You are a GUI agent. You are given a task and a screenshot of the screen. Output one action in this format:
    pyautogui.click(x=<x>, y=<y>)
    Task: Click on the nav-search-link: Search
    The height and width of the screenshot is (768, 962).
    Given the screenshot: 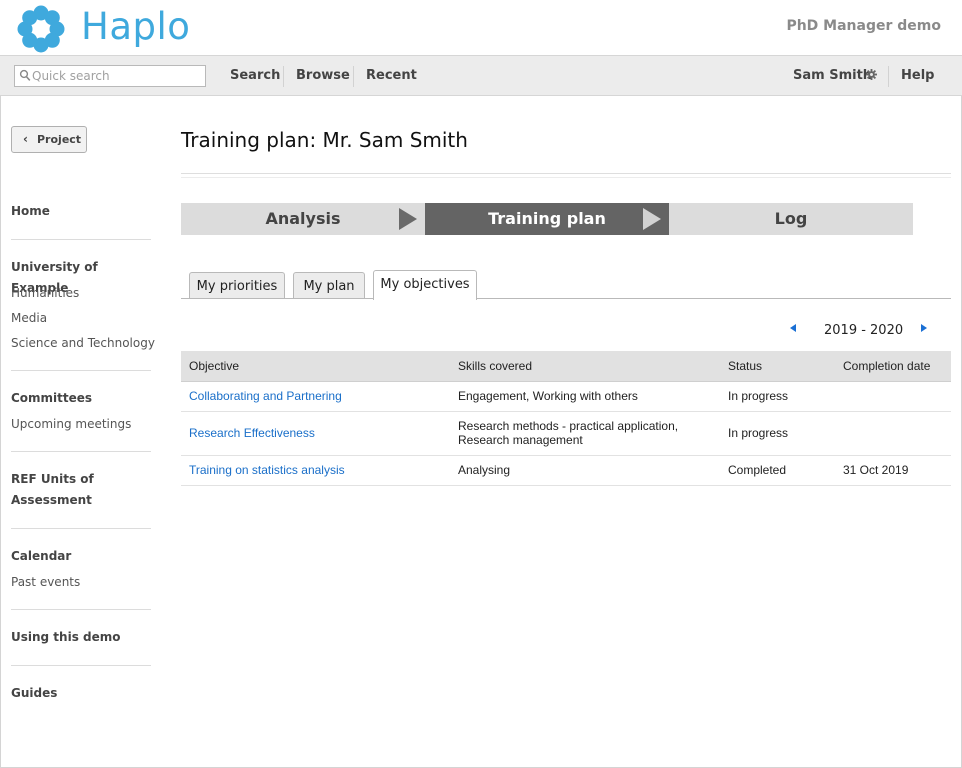 What is the action you would take?
    pyautogui.click(x=255, y=75)
    